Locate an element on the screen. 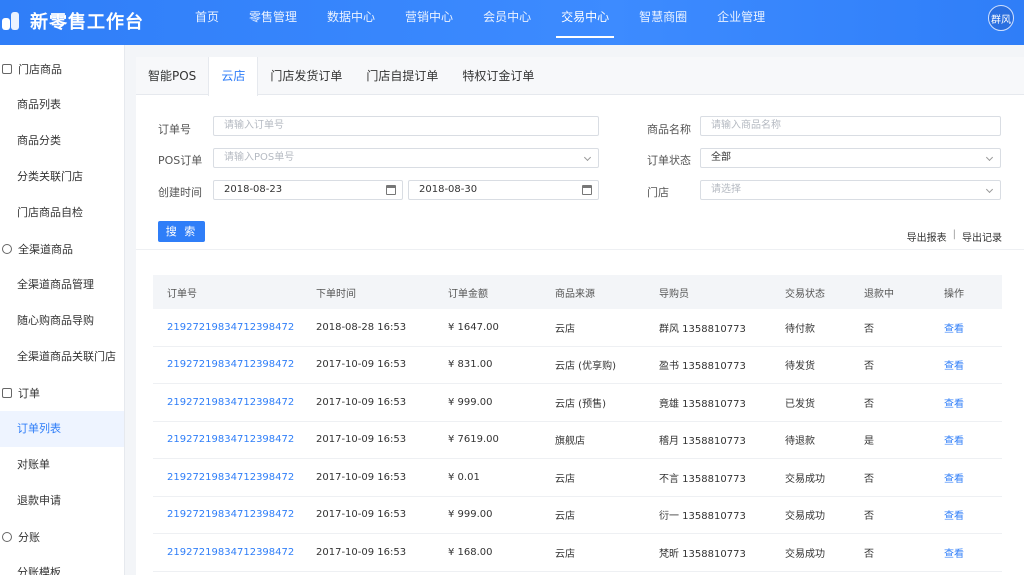 This screenshot has width=1024, height=575. app-logo: 新零售工作台 is located at coordinates (72, 21).